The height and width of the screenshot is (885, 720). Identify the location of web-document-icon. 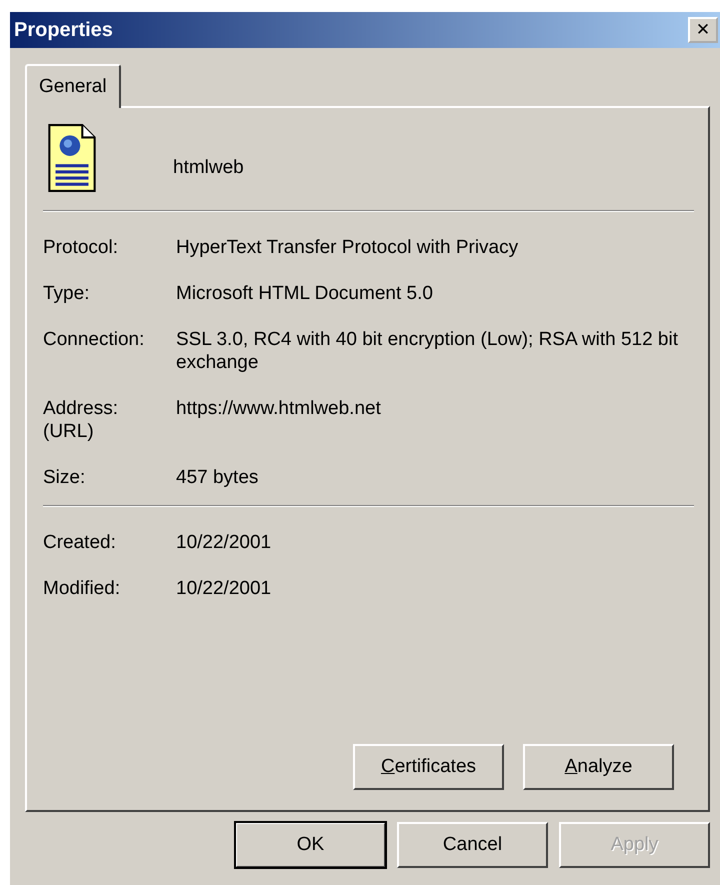
(72, 158).